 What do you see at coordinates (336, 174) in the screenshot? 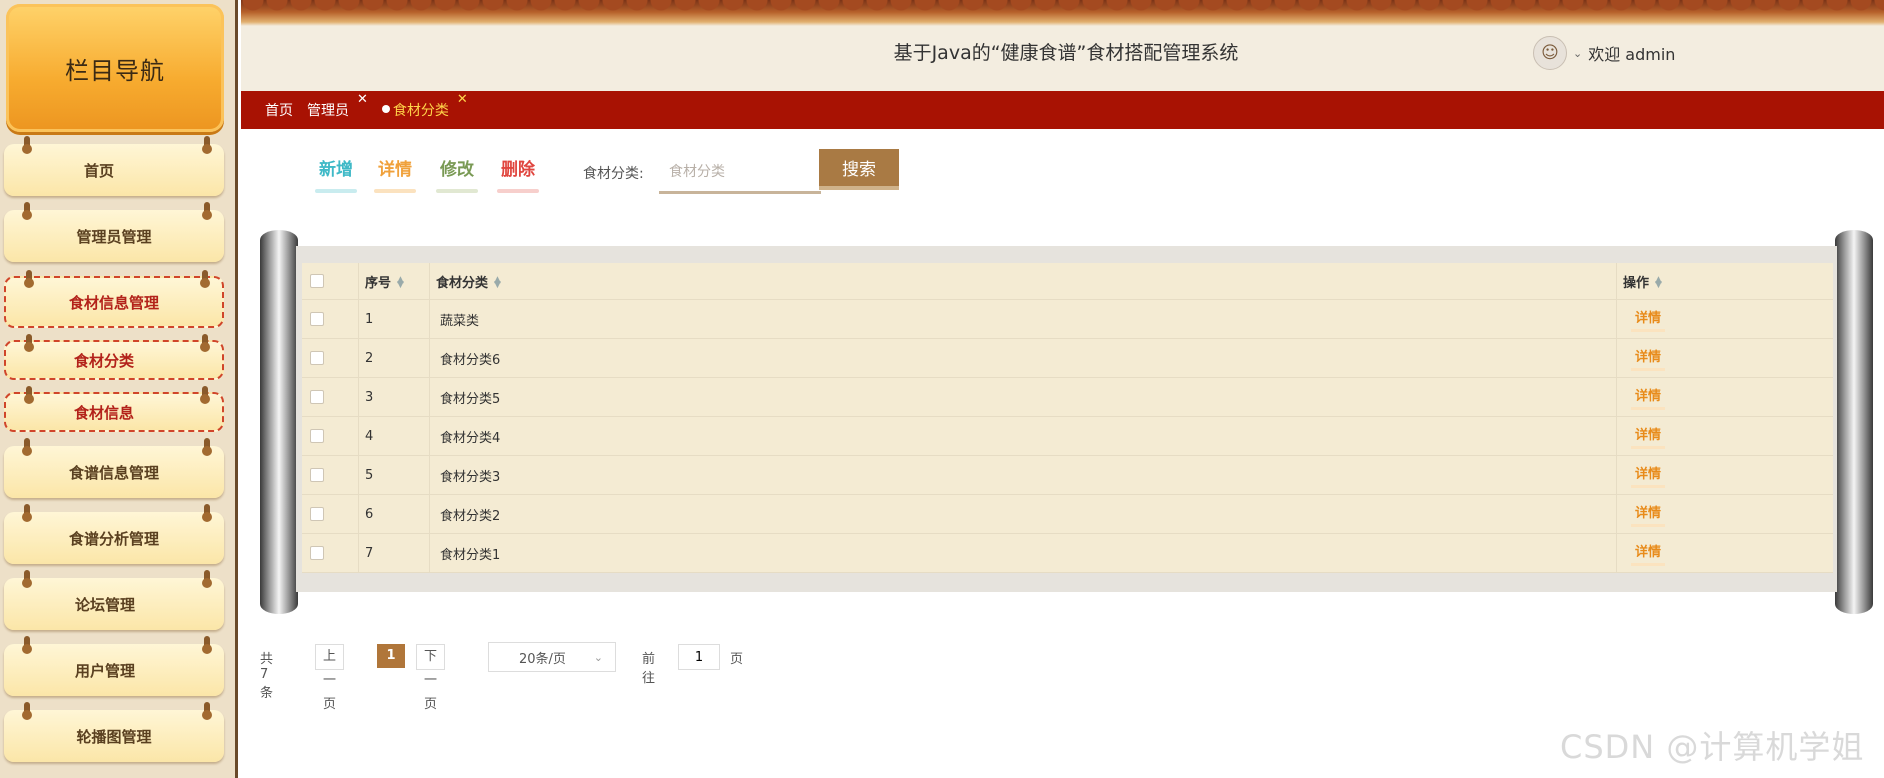
I see `add-button: 新增` at bounding box center [336, 174].